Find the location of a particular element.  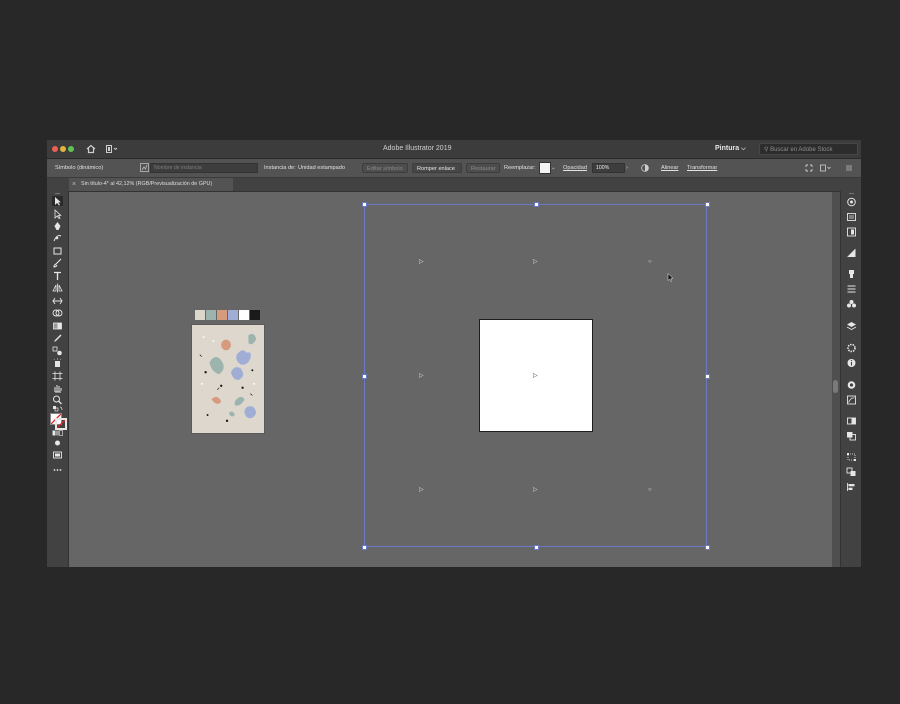

chevron-right-icon: › is located at coordinates (627, 168).